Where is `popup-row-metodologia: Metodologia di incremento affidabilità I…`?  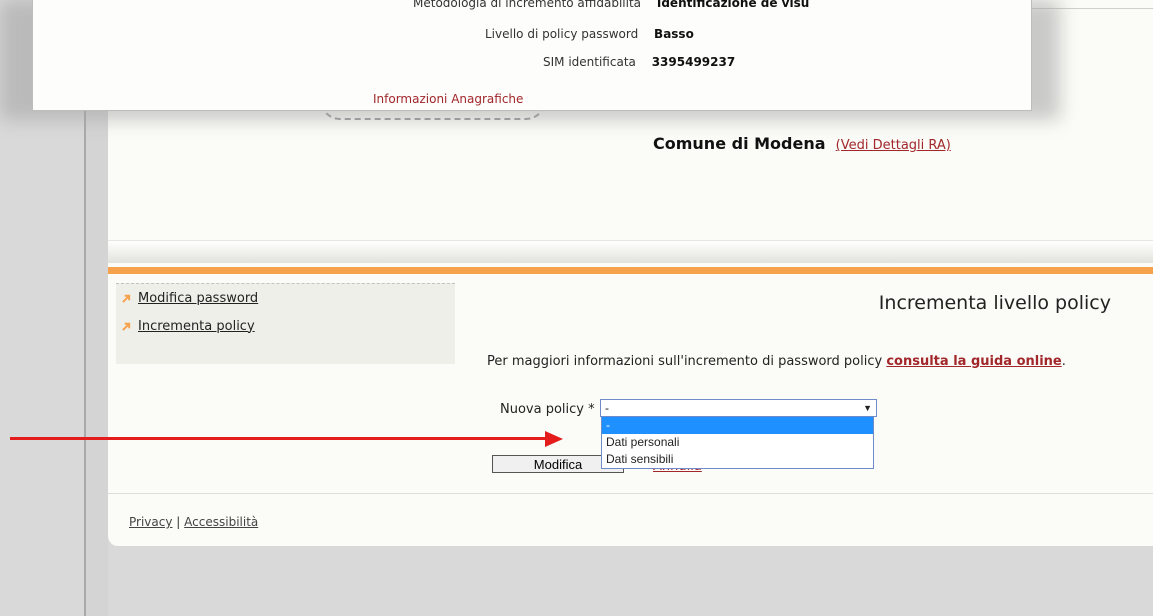
popup-row-metodologia: Metodologia di incremento affidabilità I… is located at coordinates (611, 5).